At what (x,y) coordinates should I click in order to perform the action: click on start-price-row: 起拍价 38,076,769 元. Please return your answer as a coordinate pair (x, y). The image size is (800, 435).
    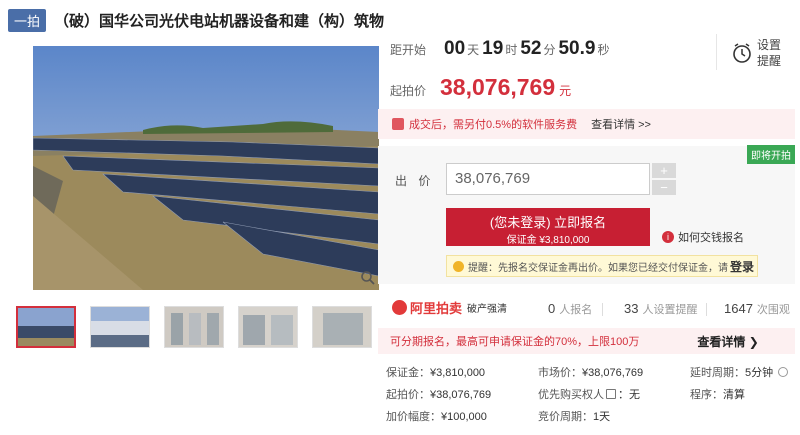
    Looking at the image, I should click on (480, 87).